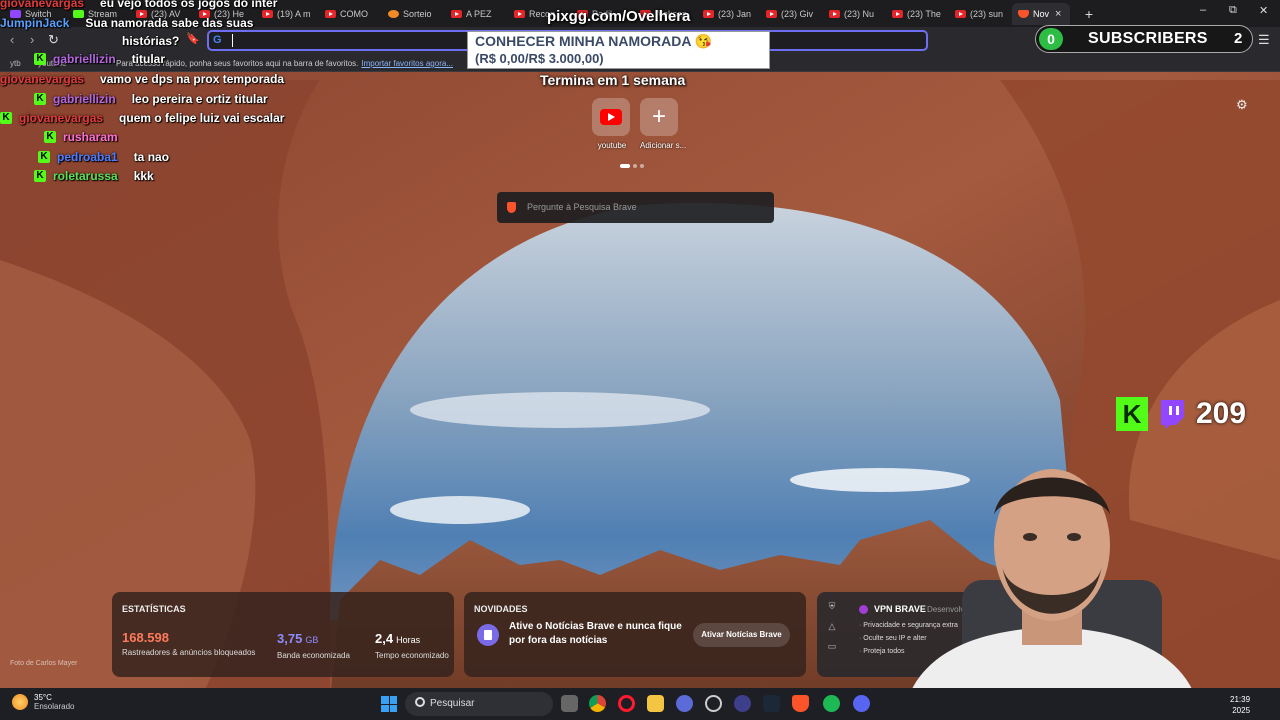 This screenshot has height=720, width=1280. What do you see at coordinates (1203, 10) in the screenshot?
I see `minimize-button: –` at bounding box center [1203, 10].